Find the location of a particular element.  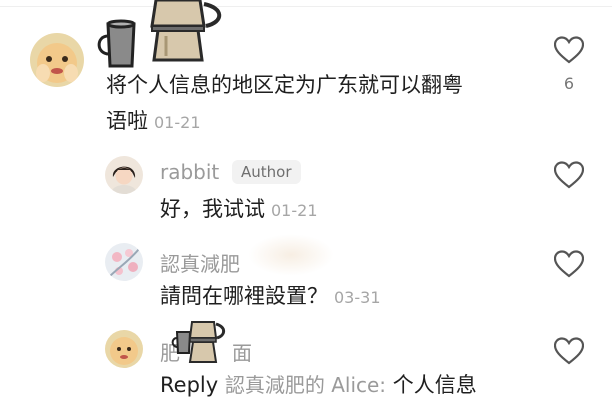

reply-prefix: Reply is located at coordinates (189, 385).